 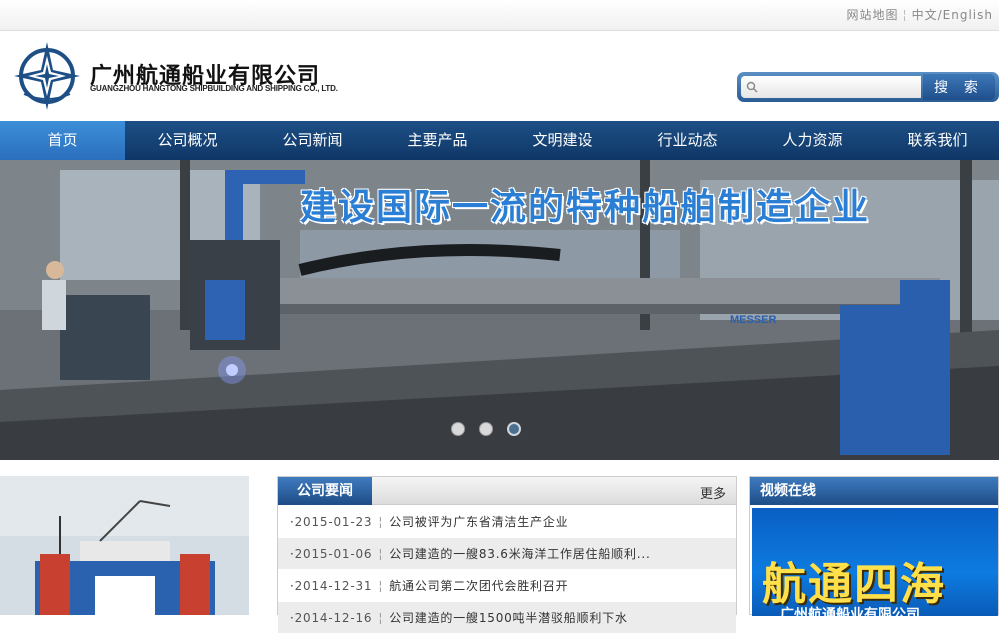 I want to click on main-nav: 首页 公司概况 公司新闻 主要产品 文明建设 行业动态 人力资源 联系我们, so click(x=499, y=140).